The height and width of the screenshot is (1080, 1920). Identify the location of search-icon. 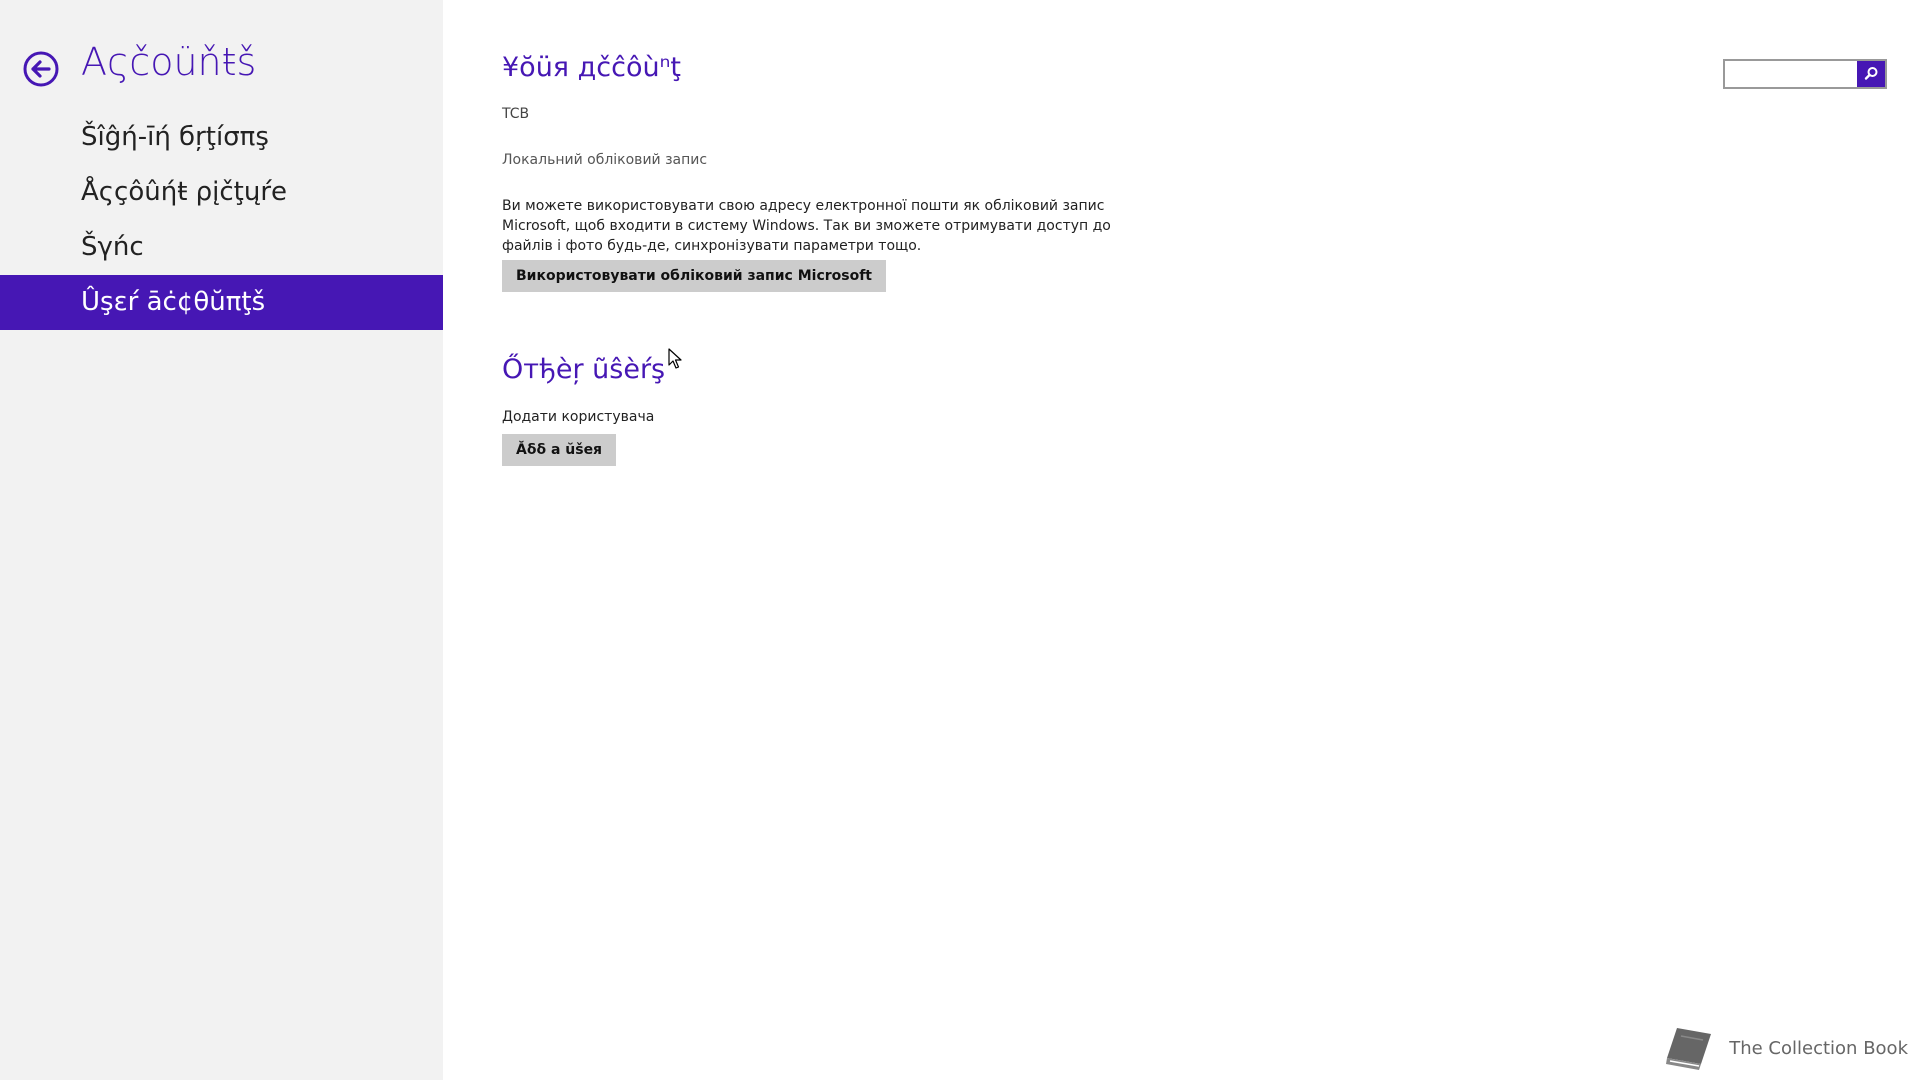
(1871, 73).